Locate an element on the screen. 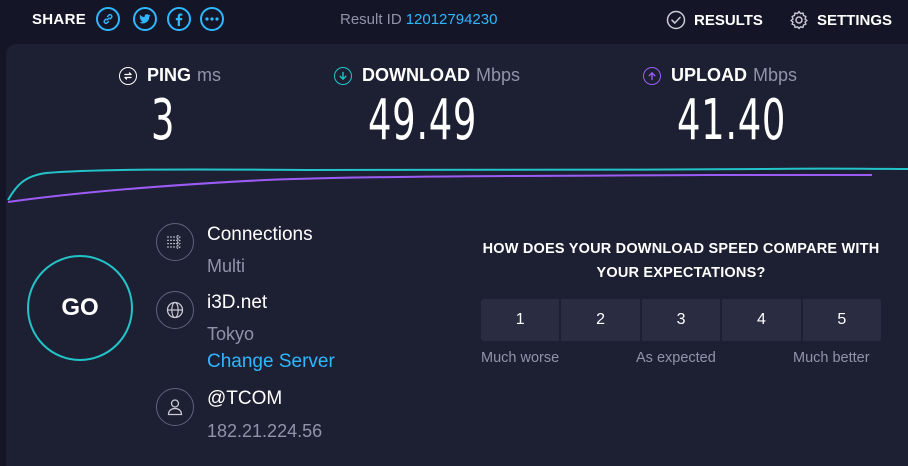 The width and height of the screenshot is (908, 466). ping-icon is located at coordinates (128, 75).